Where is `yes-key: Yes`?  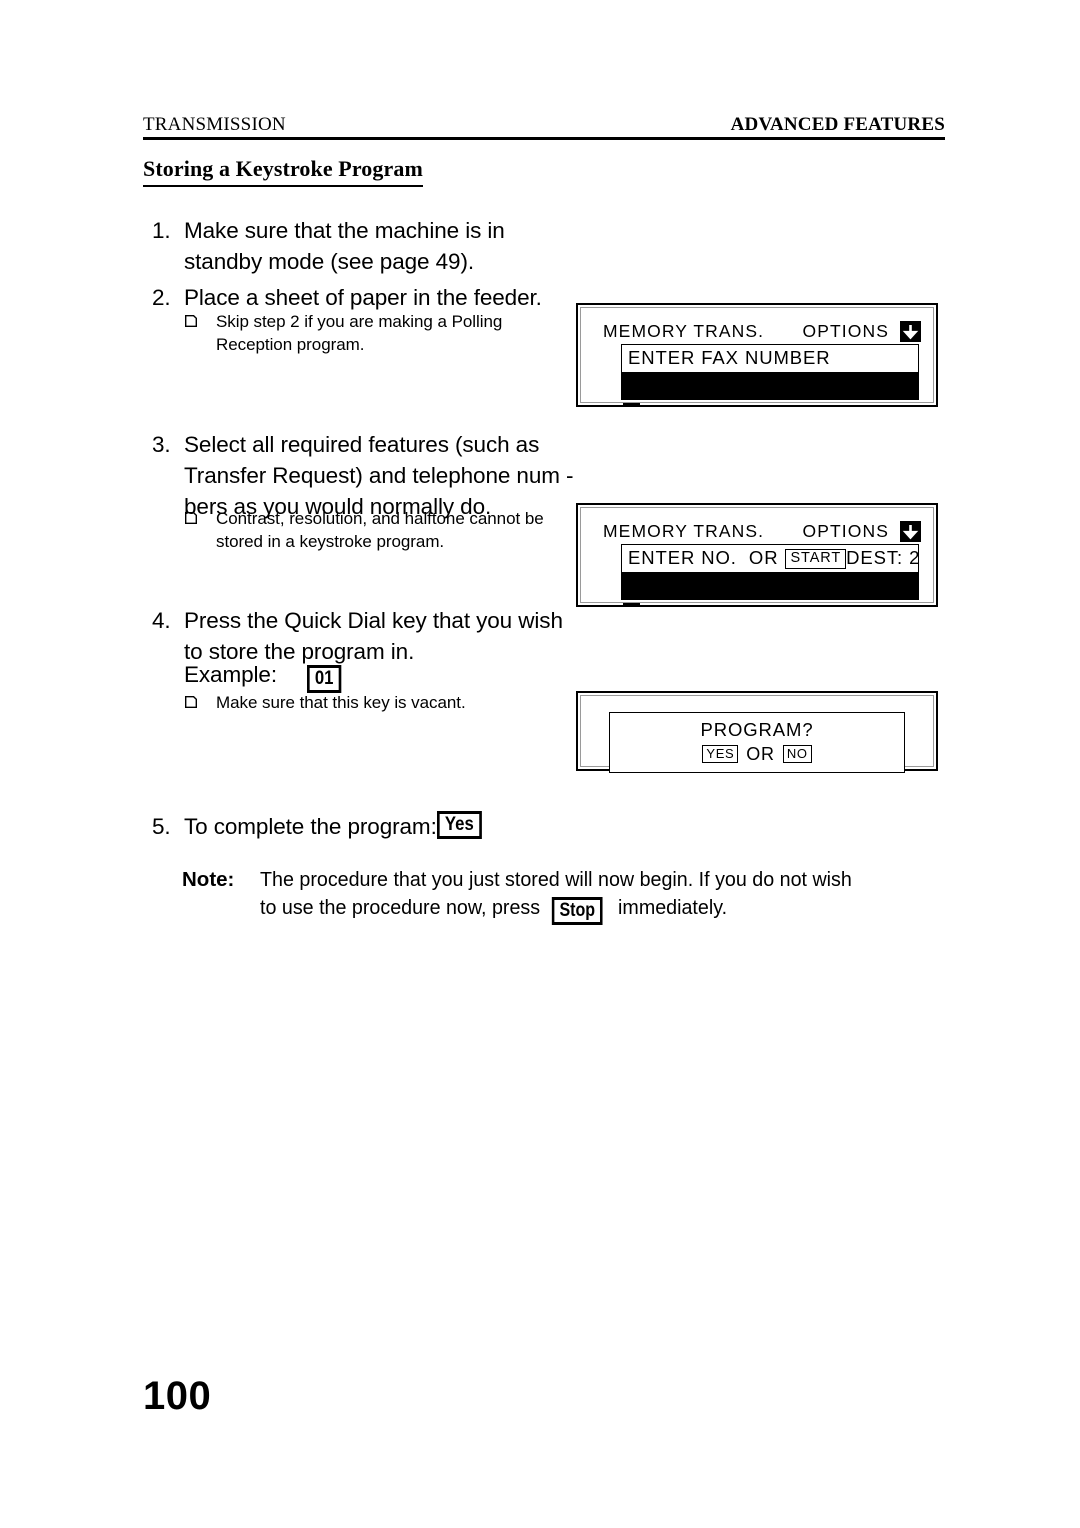 yes-key: Yes is located at coordinates (459, 825).